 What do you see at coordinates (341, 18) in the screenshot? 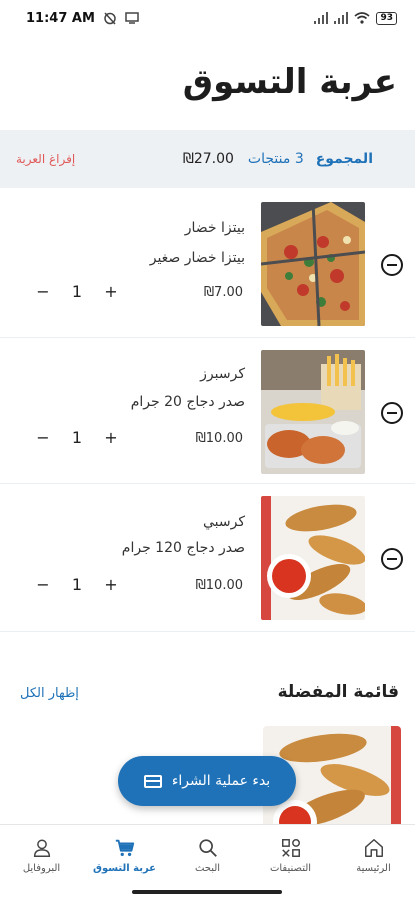
I see `signal-2-icon` at bounding box center [341, 18].